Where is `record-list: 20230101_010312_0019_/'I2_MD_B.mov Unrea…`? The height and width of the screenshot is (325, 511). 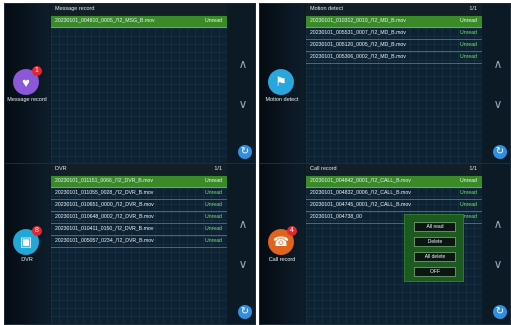 record-list: 20230101_010312_0019_/'I2_MD_B.mov Unrea… is located at coordinates (394, 40).